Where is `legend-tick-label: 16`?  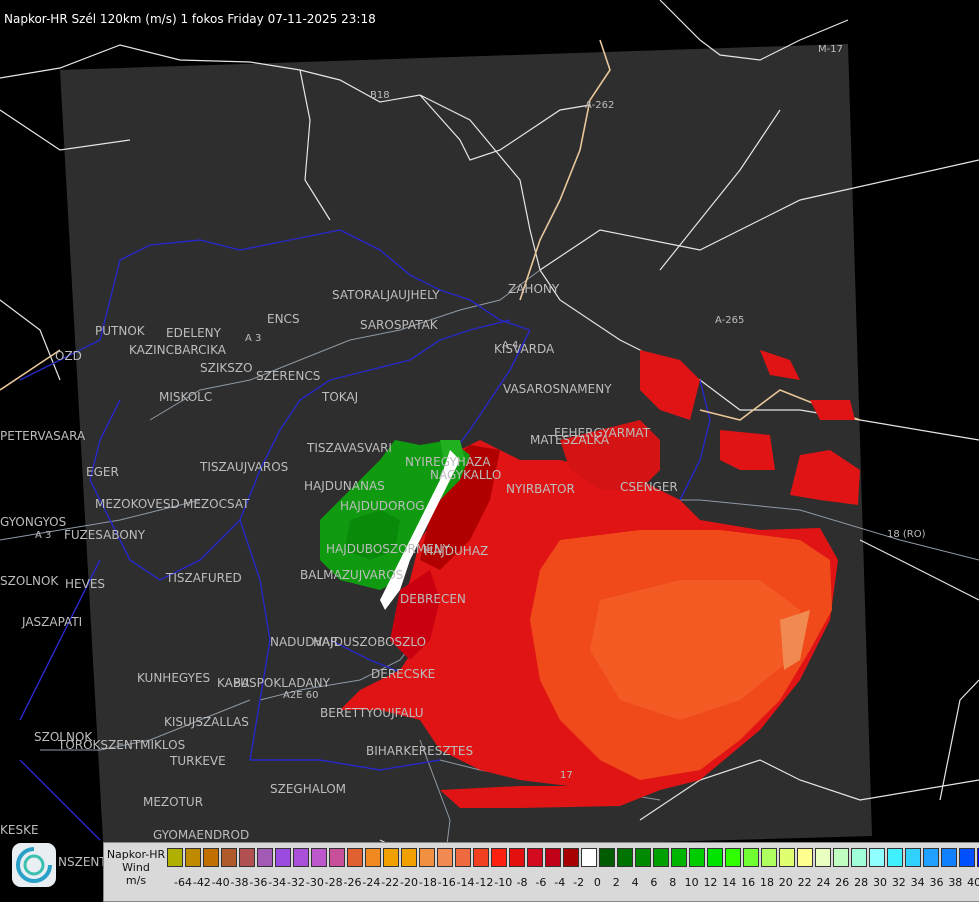
legend-tick-label: 16 is located at coordinates (748, 882).